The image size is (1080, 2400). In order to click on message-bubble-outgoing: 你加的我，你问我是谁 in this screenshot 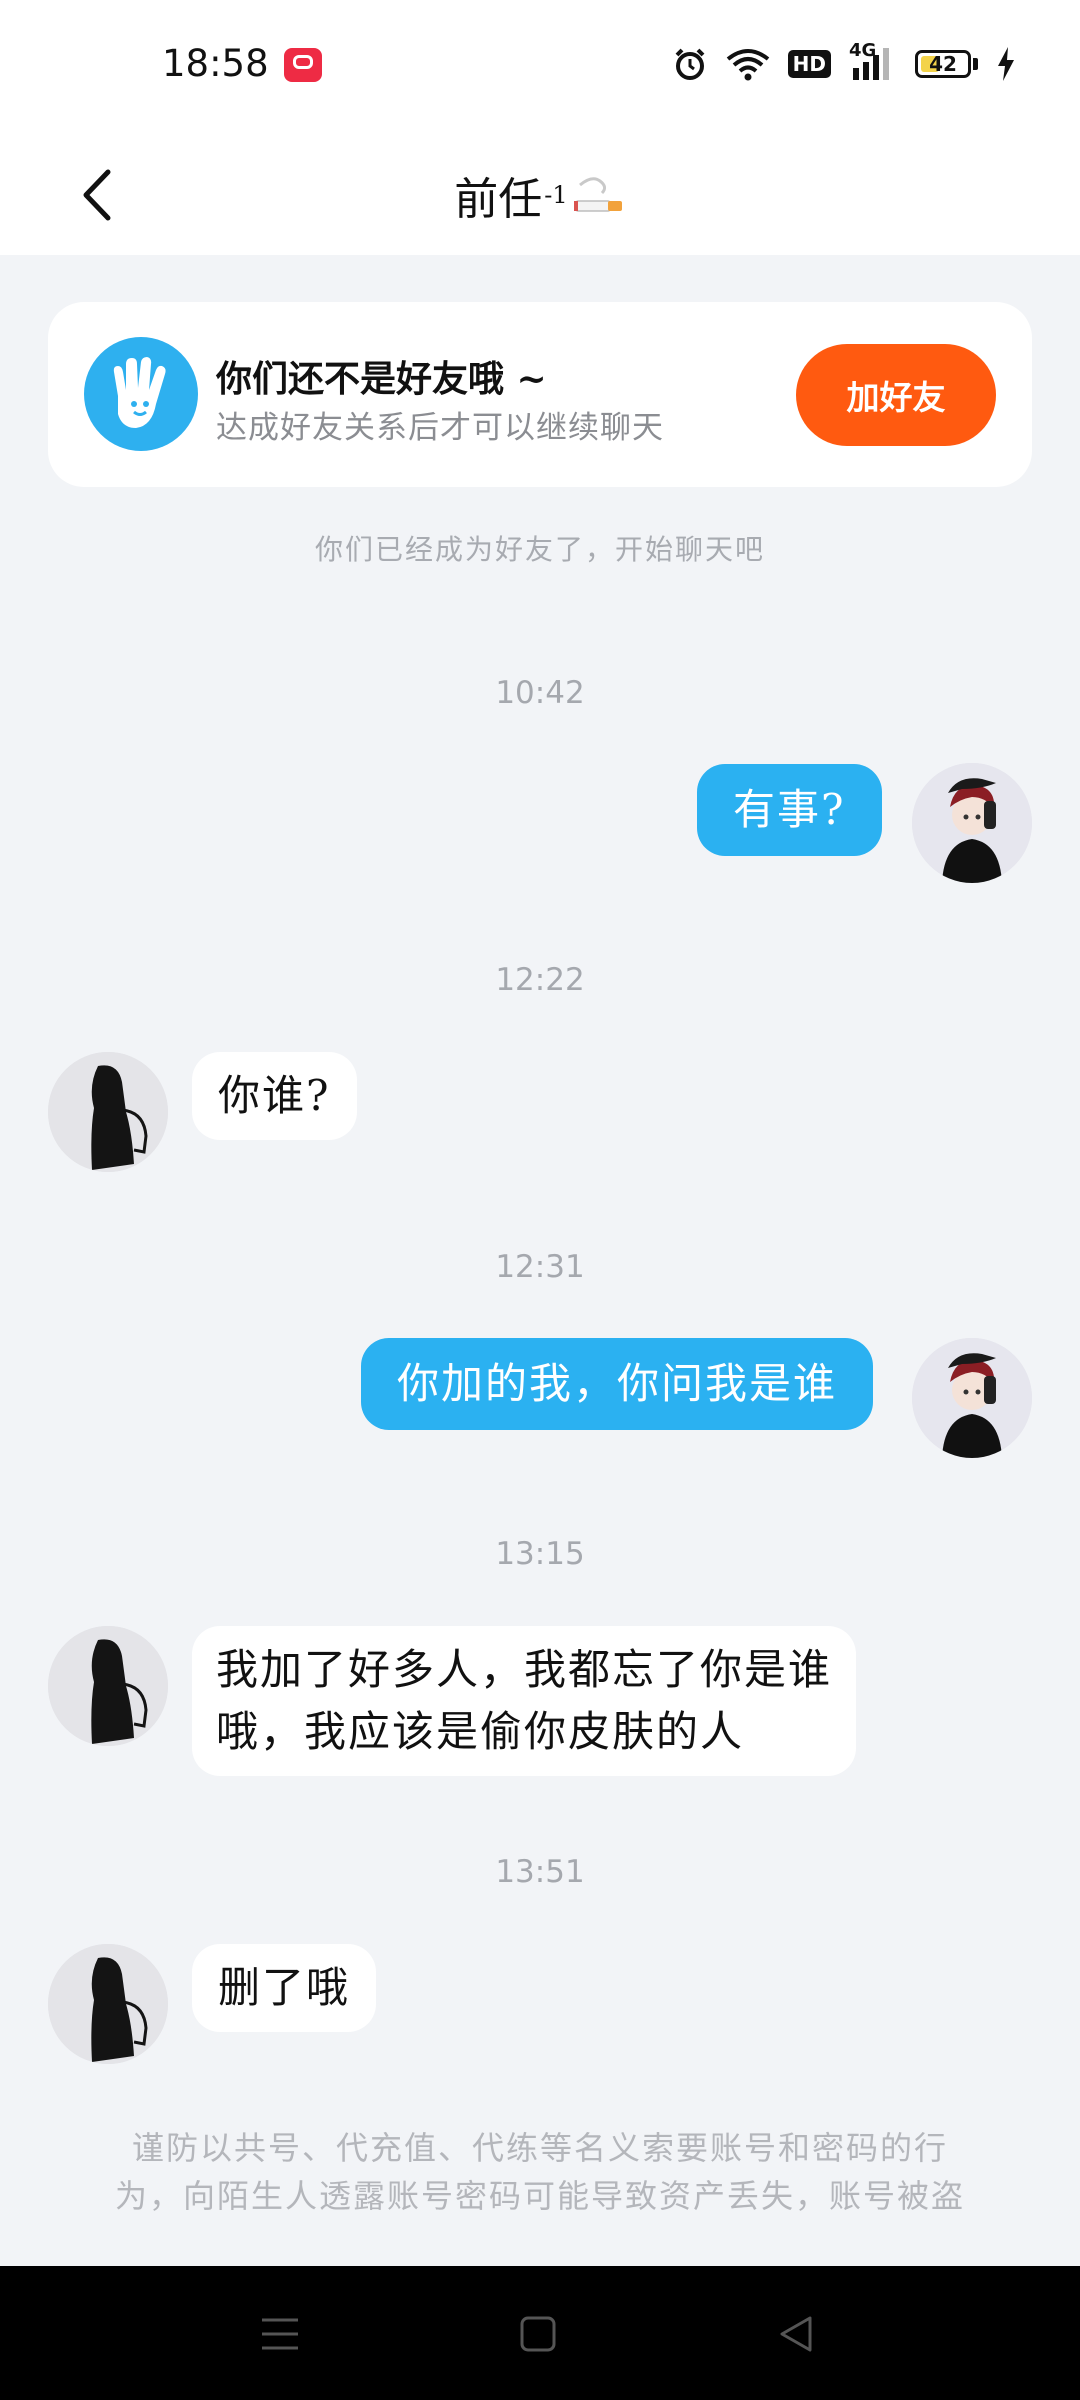, I will do `click(617, 1384)`.